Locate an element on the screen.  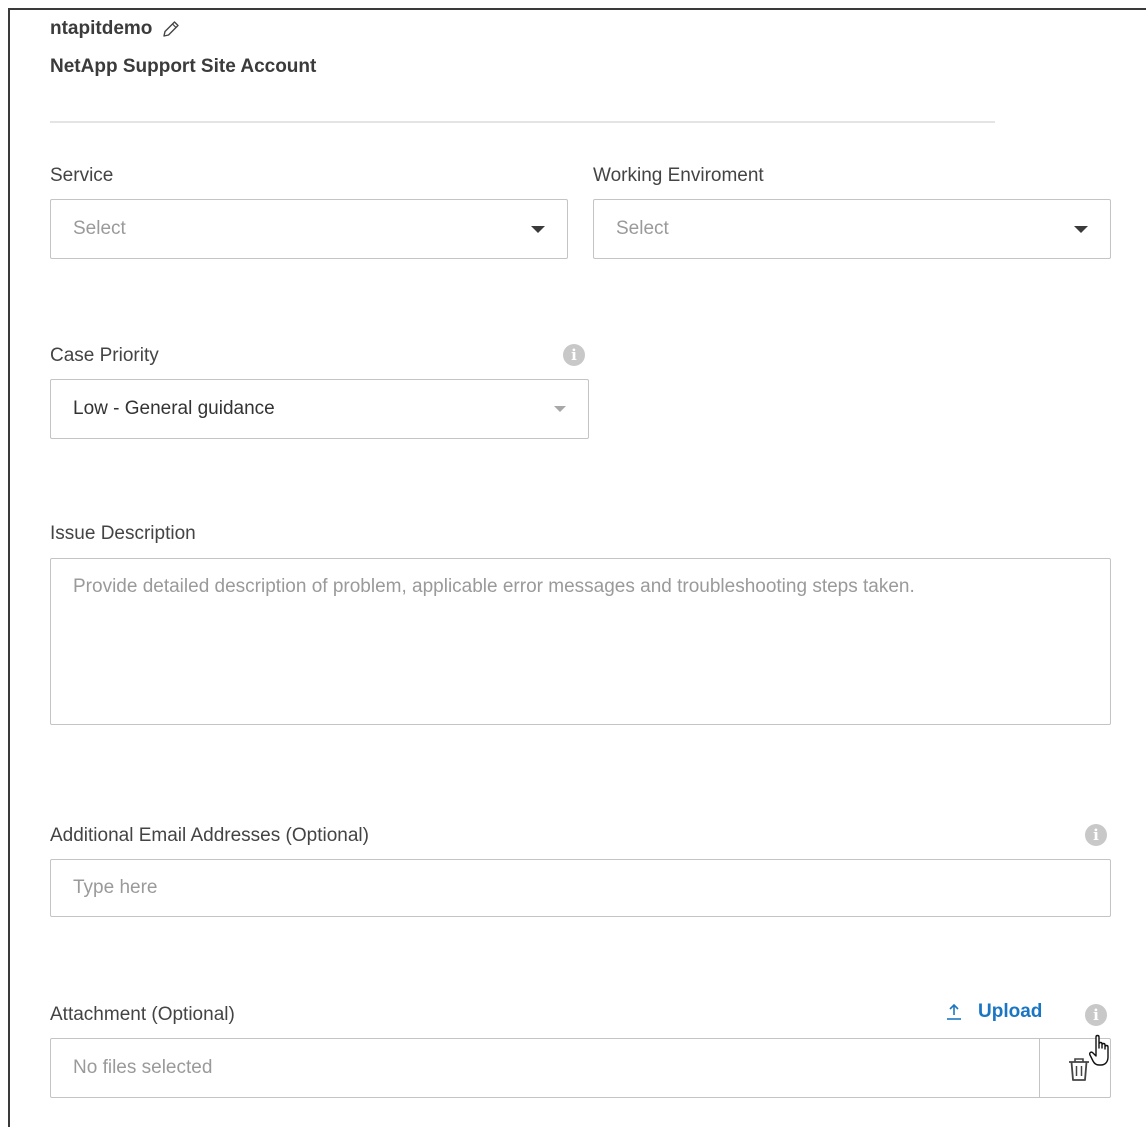
attachment-status: No files selected is located at coordinates (143, 1067).